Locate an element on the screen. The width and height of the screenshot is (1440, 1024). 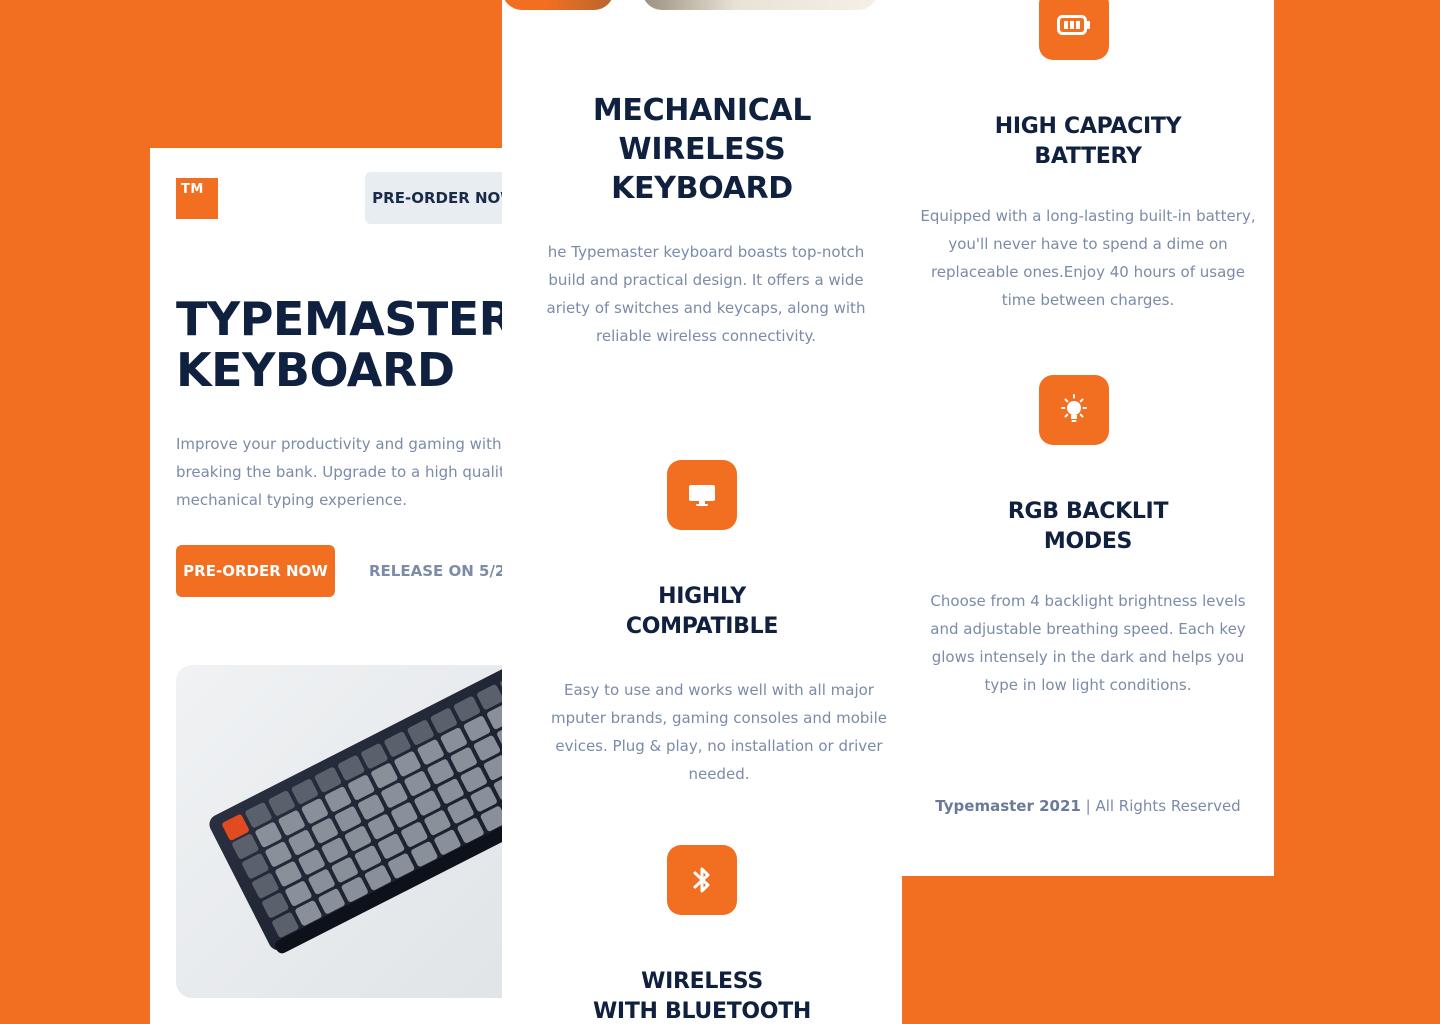
logo: TM is located at coordinates (197, 198).